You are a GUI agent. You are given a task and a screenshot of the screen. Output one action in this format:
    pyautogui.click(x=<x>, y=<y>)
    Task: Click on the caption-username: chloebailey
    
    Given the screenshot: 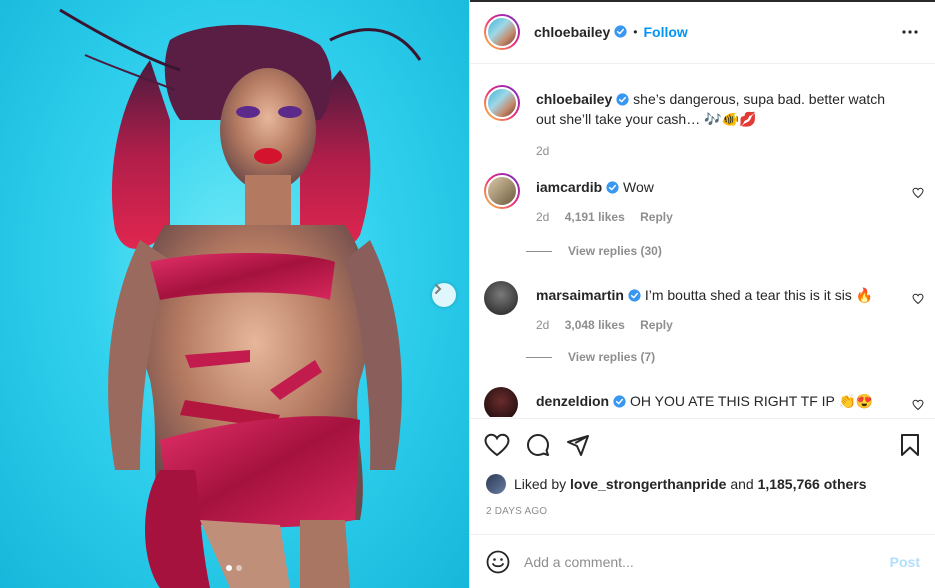 What is the action you would take?
    pyautogui.click(x=574, y=99)
    